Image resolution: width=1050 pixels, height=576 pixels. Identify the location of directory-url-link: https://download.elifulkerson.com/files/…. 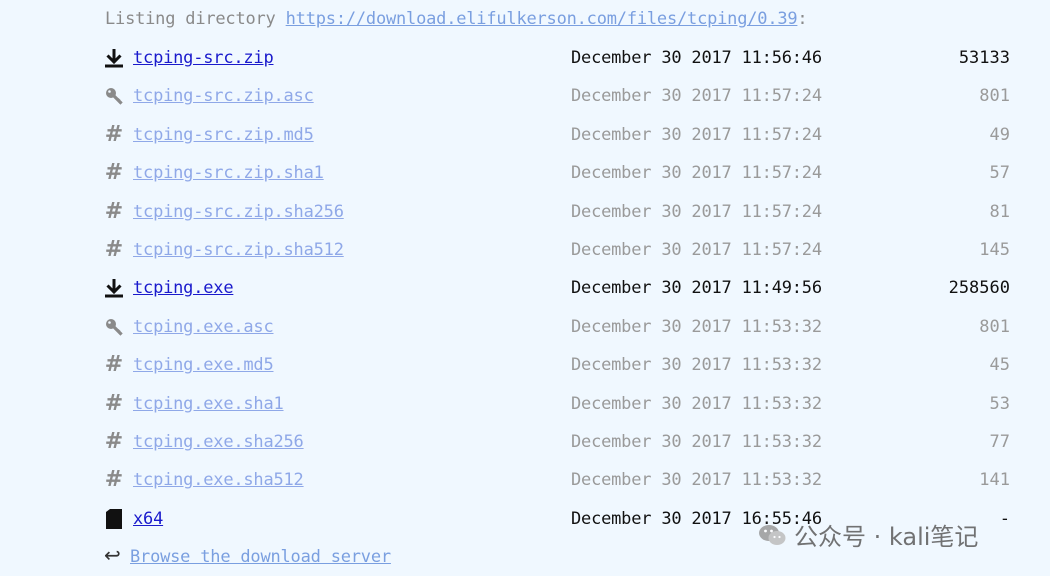
(542, 19).